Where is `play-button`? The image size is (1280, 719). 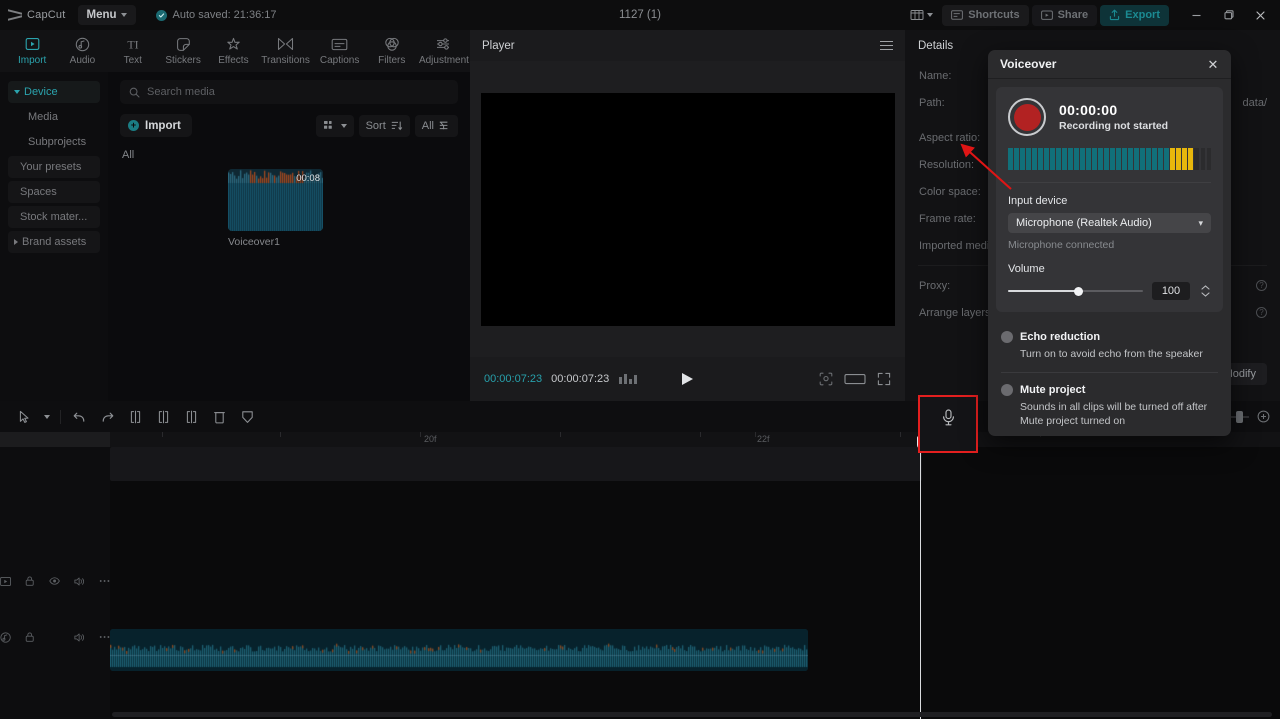 play-button is located at coordinates (687, 379).